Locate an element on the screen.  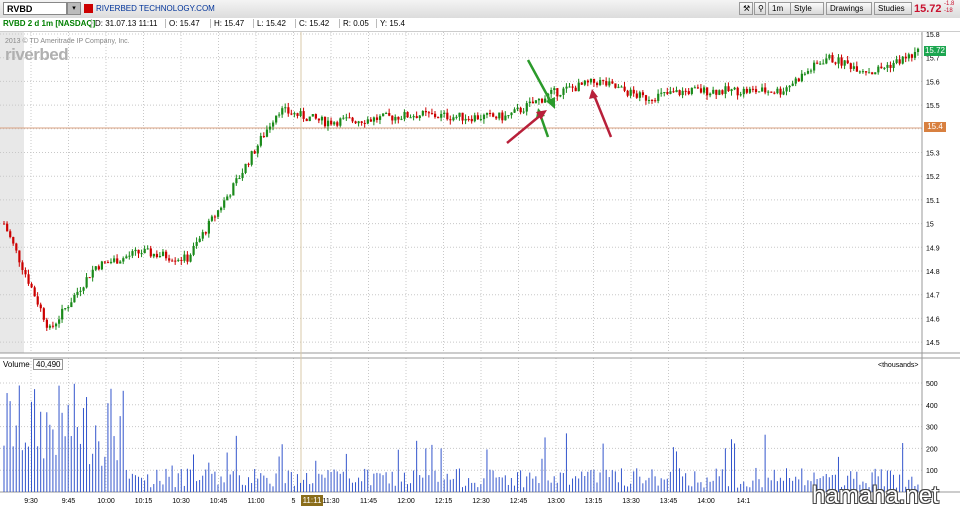
volume-value: 40,490 is located at coordinates (48, 364).